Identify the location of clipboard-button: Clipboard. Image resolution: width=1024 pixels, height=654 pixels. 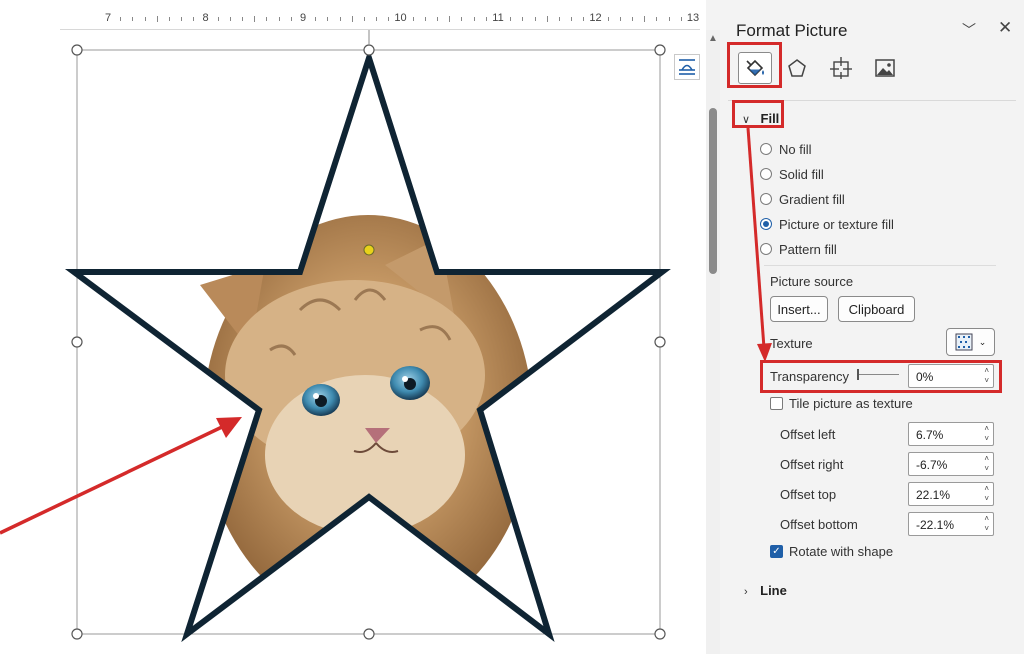
(876, 309).